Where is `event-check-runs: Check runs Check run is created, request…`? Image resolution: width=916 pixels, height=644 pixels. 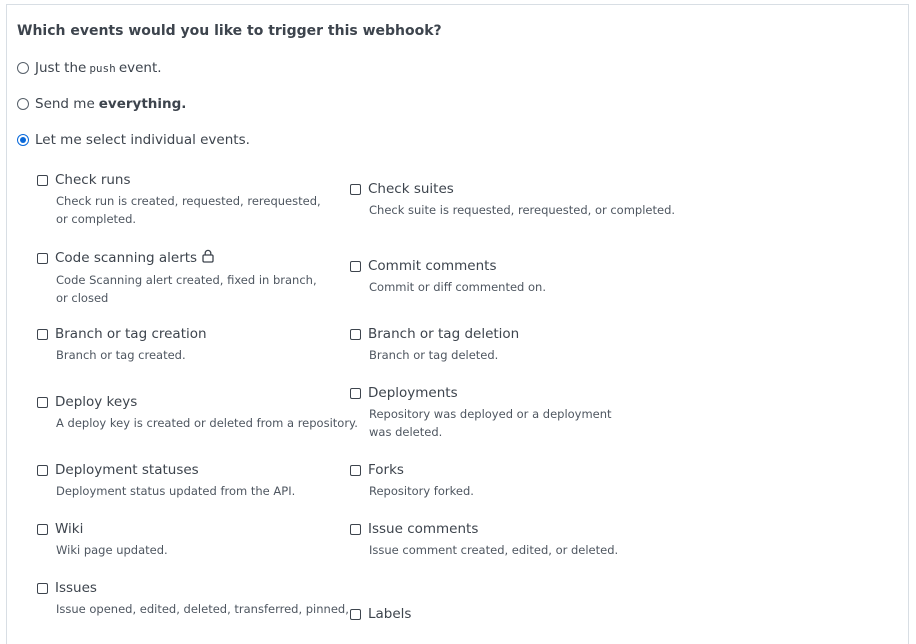 event-check-runs: Check runs Check run is created, request… is located at coordinates (187, 200).